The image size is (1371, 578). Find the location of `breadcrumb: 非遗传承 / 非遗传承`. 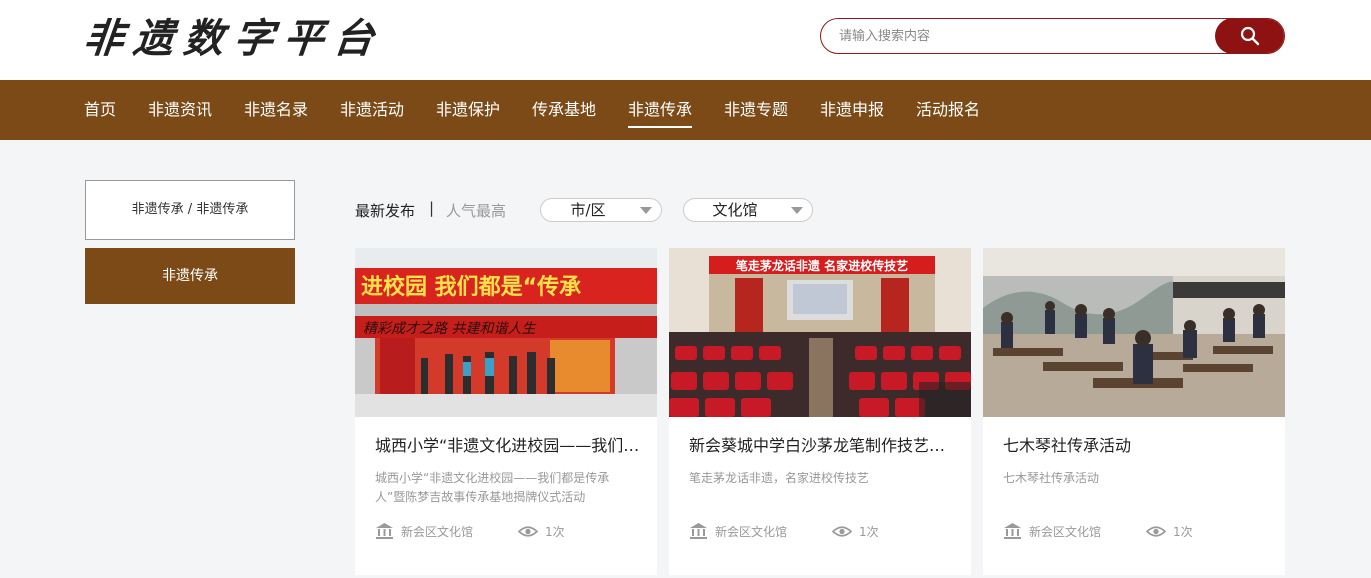

breadcrumb: 非遗传承 / 非遗传承 is located at coordinates (190, 210).